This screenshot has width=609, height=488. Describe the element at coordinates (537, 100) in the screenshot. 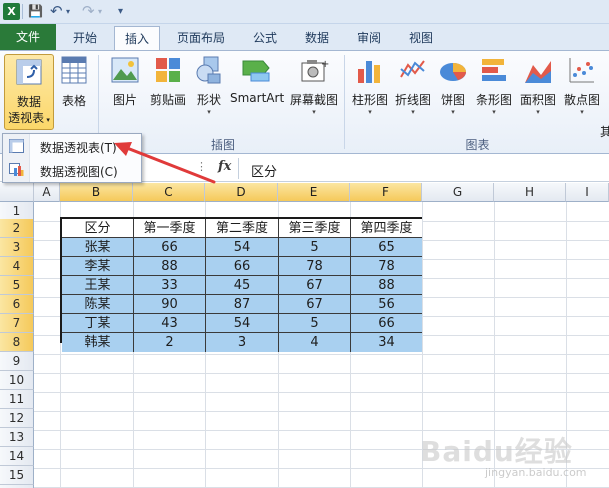

I see `area-chart-label: 面积图` at that location.